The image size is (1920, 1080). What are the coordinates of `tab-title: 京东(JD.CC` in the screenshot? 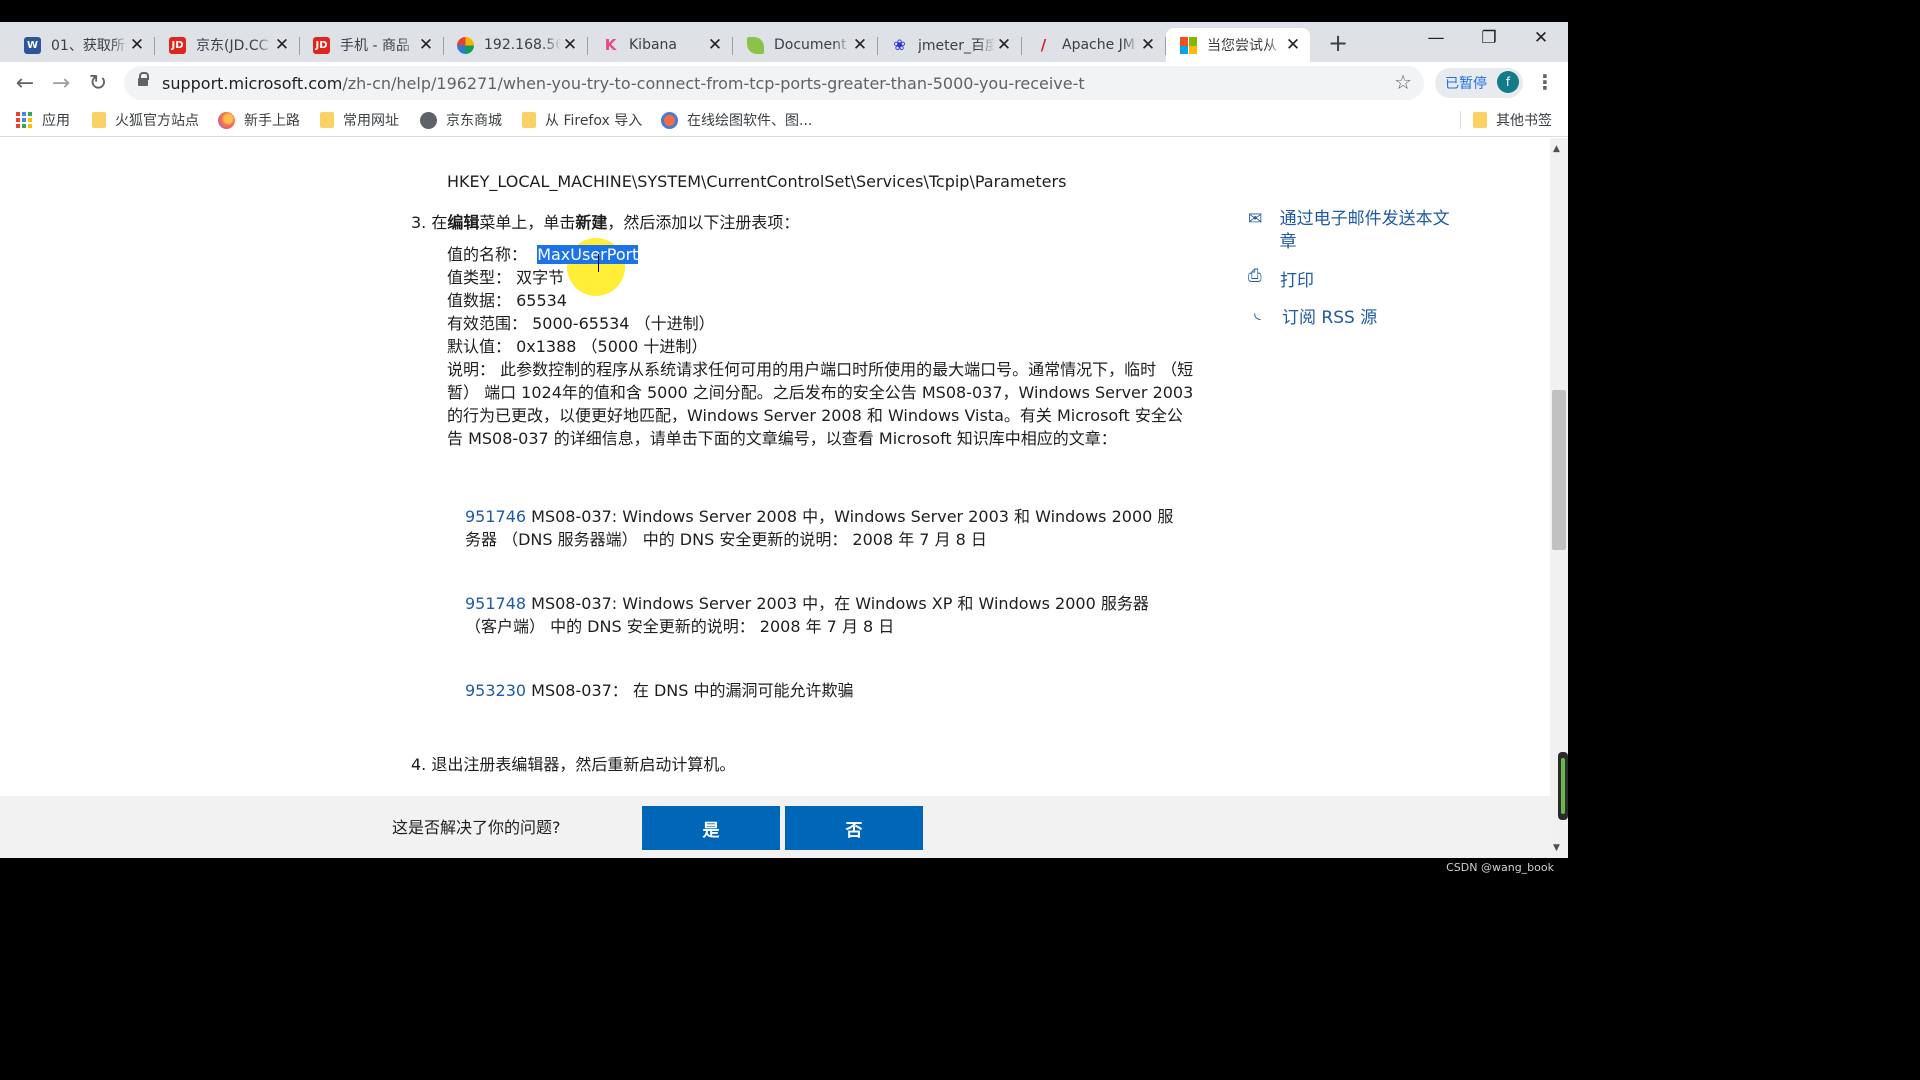 It's located at (232, 46).